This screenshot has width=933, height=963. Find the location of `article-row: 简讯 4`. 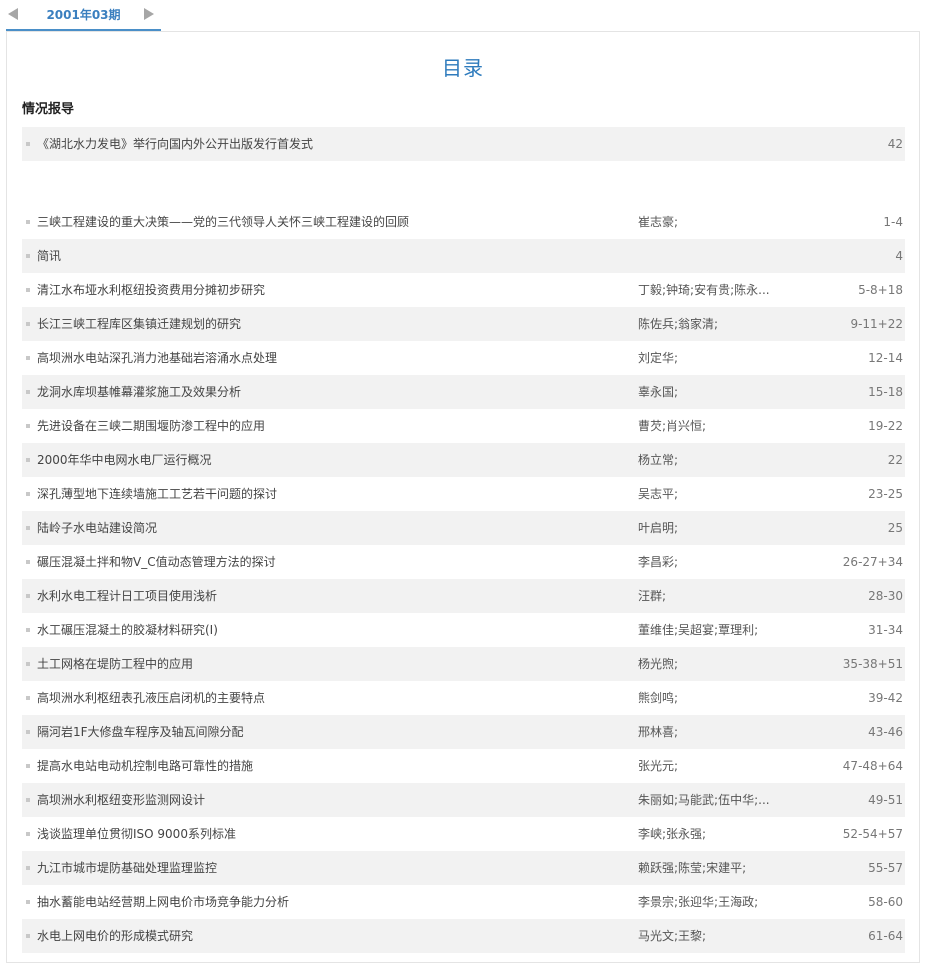

article-row: 简讯 4 is located at coordinates (463, 256).